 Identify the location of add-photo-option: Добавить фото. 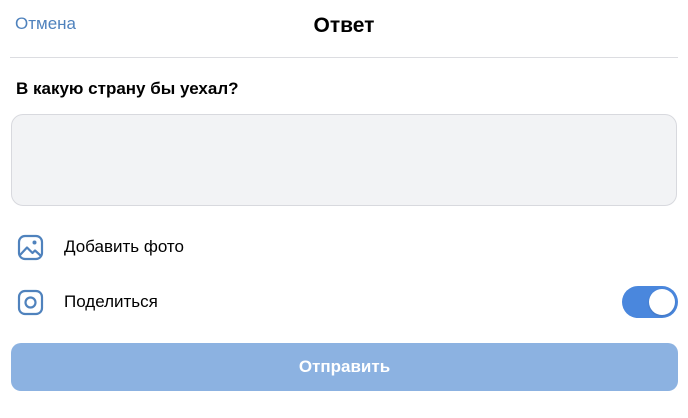
(344, 247).